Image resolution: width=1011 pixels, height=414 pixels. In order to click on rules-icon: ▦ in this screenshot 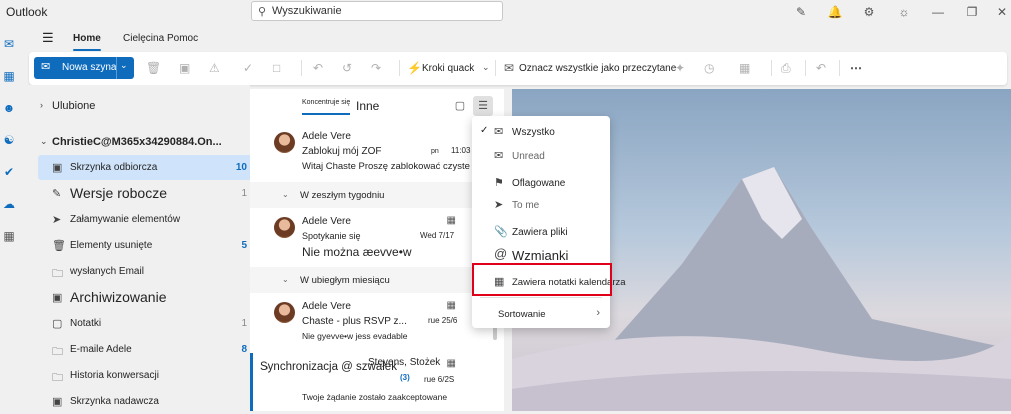, I will do `click(744, 68)`.